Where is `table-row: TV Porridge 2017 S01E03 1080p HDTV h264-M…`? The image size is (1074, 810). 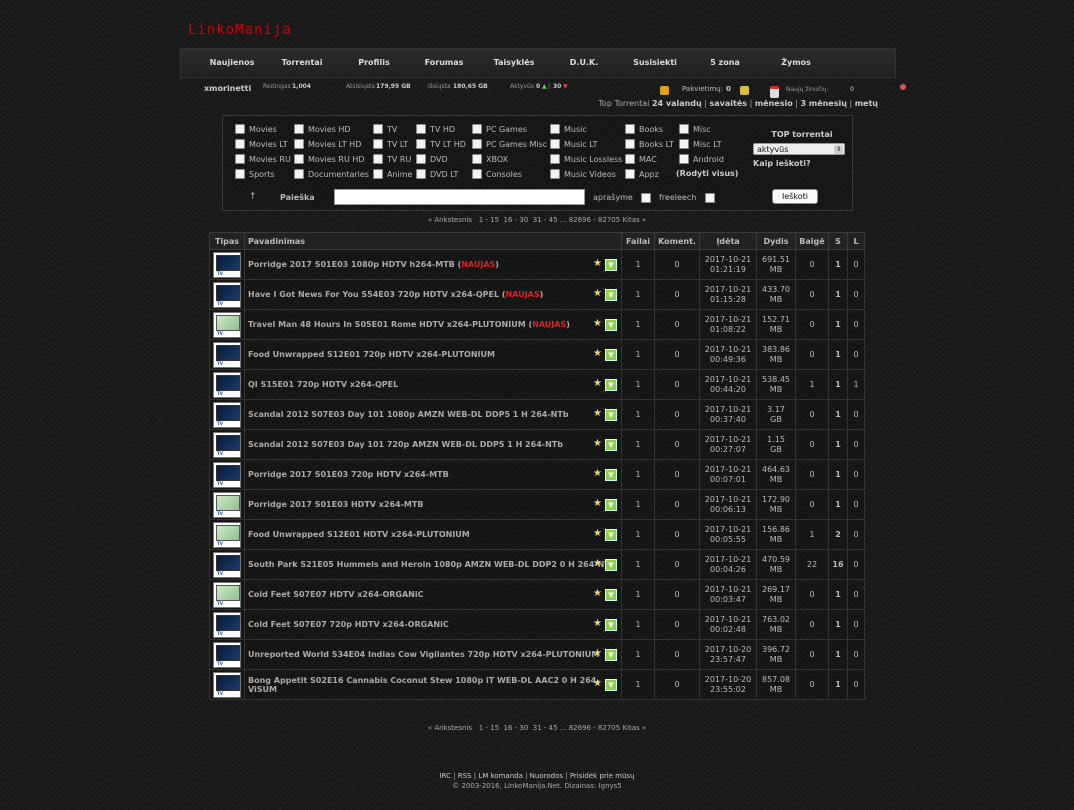
table-row: TV Porridge 2017 S01E03 1080p HDTV h264-M… is located at coordinates (537, 264).